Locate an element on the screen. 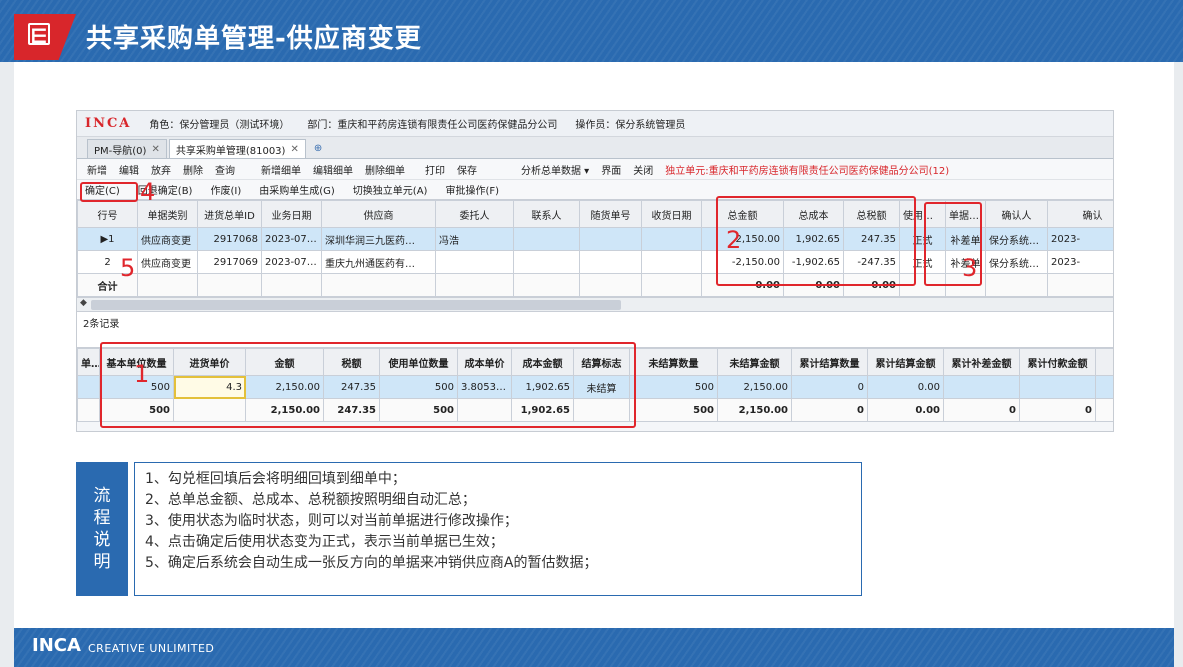 The width and height of the screenshot is (1183, 667). grid-cell: 冯浩 is located at coordinates (474, 239).